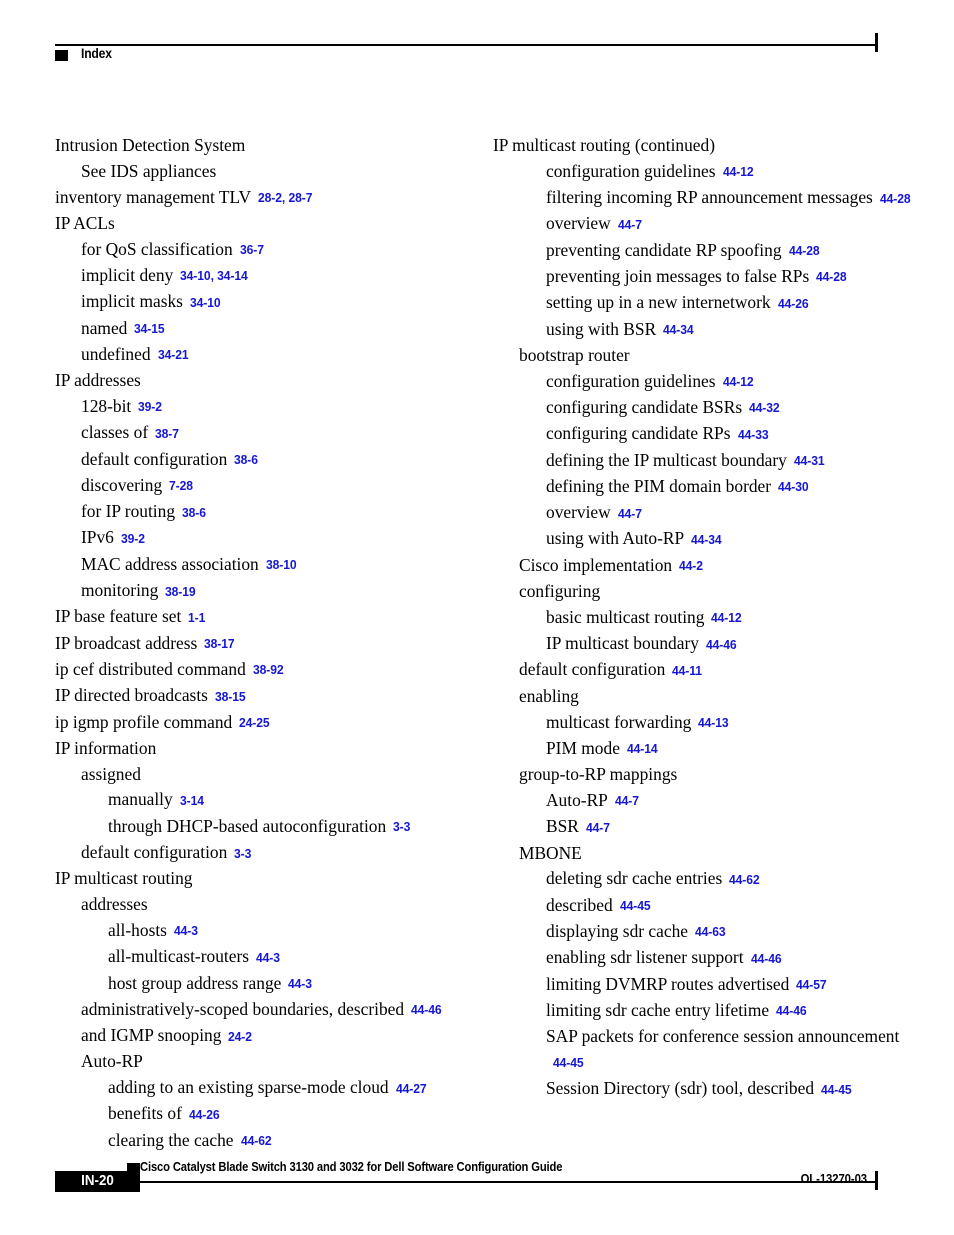 The width and height of the screenshot is (954, 1235). Describe the element at coordinates (764, 408) in the screenshot. I see `index-page-reference: 44-32` at that location.